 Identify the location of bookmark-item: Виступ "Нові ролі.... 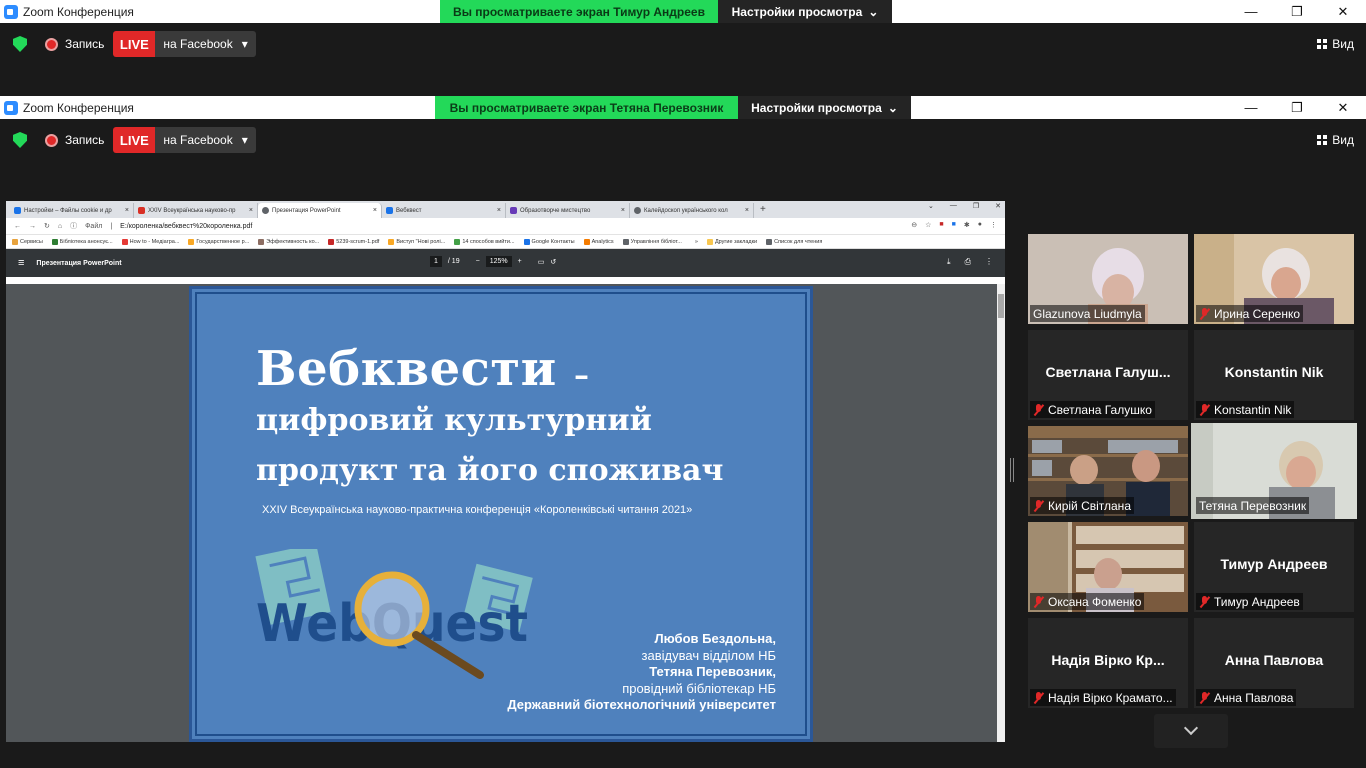
(416, 241).